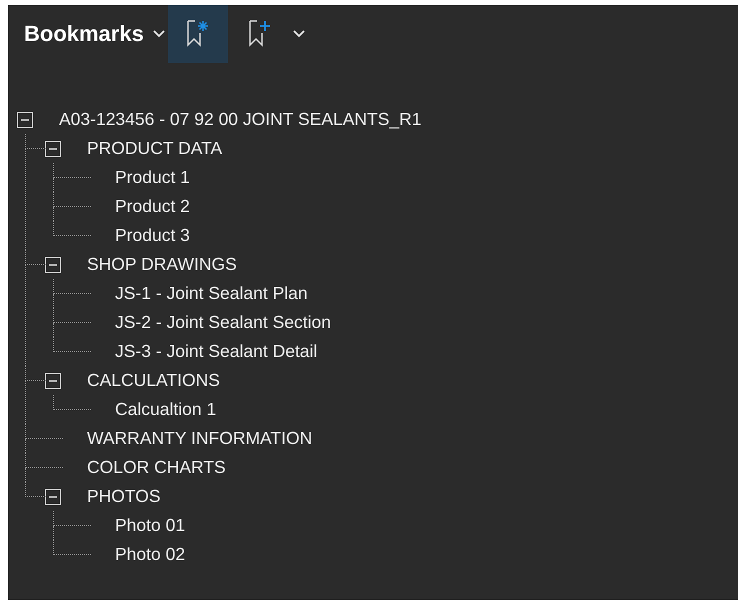 This screenshot has width=738, height=605. What do you see at coordinates (199, 438) in the screenshot?
I see `bookmark-item: WARRANTY INFORMATION` at bounding box center [199, 438].